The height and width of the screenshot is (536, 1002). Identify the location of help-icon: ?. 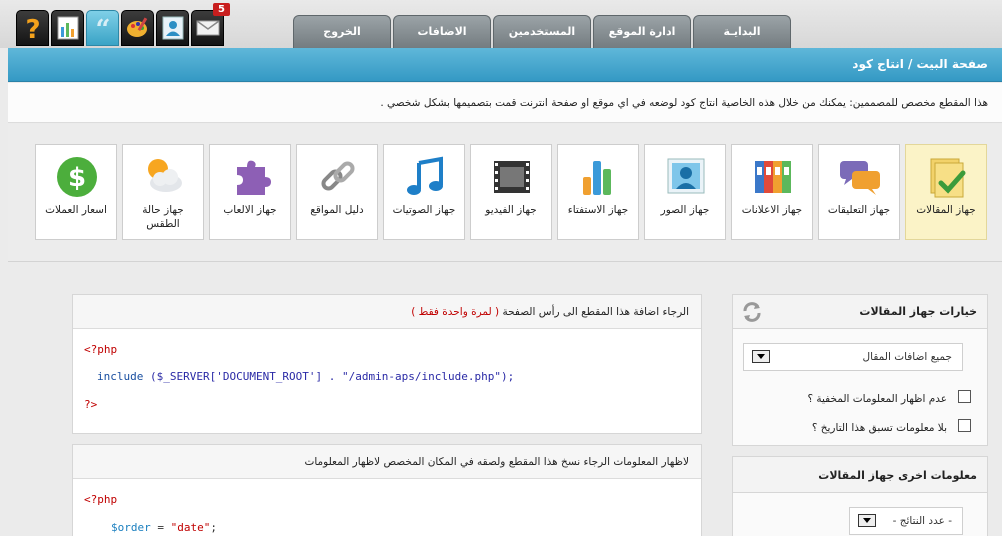
(32, 28).